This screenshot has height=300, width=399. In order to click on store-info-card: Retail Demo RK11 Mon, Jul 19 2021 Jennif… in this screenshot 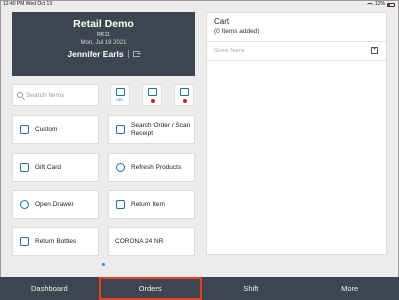, I will do `click(103, 44)`.